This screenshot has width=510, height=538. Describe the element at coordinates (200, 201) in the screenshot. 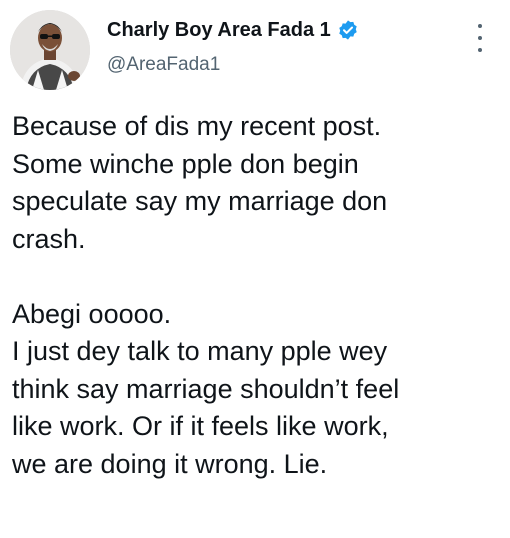

I see `tweet-line: speculate say my marriage don` at that location.